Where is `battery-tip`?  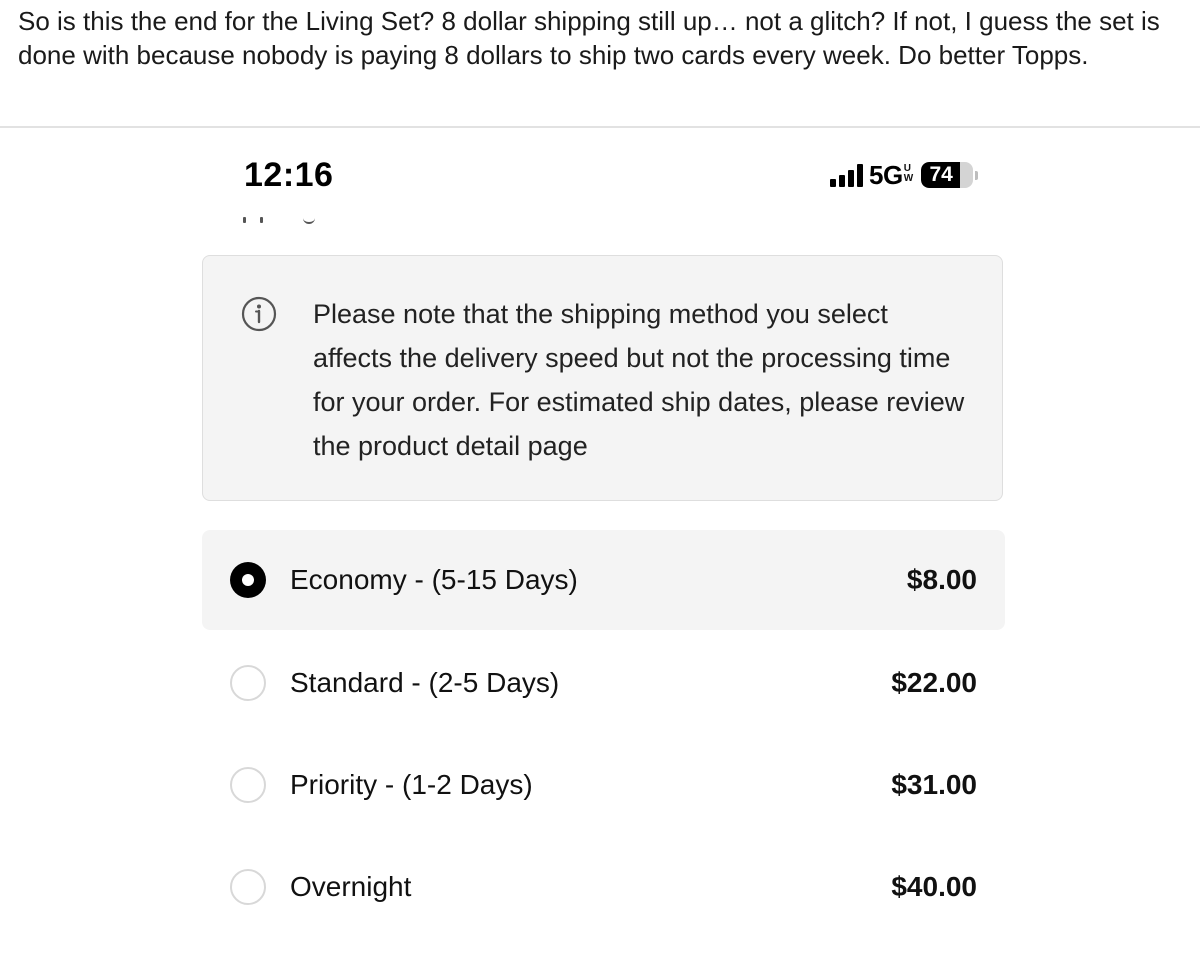 battery-tip is located at coordinates (977, 175).